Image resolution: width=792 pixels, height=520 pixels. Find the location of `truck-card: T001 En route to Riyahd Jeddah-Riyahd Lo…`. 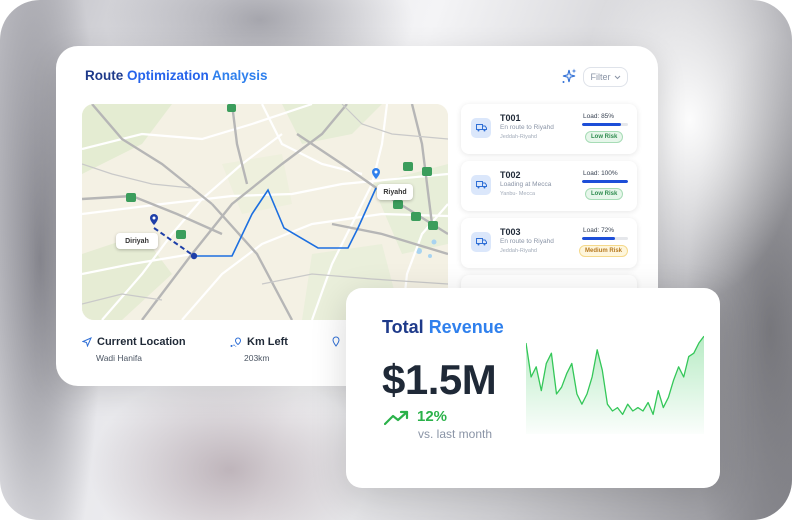

truck-card: T001 En route to Riyahd Jeddah-Riyahd Lo… is located at coordinates (549, 129).